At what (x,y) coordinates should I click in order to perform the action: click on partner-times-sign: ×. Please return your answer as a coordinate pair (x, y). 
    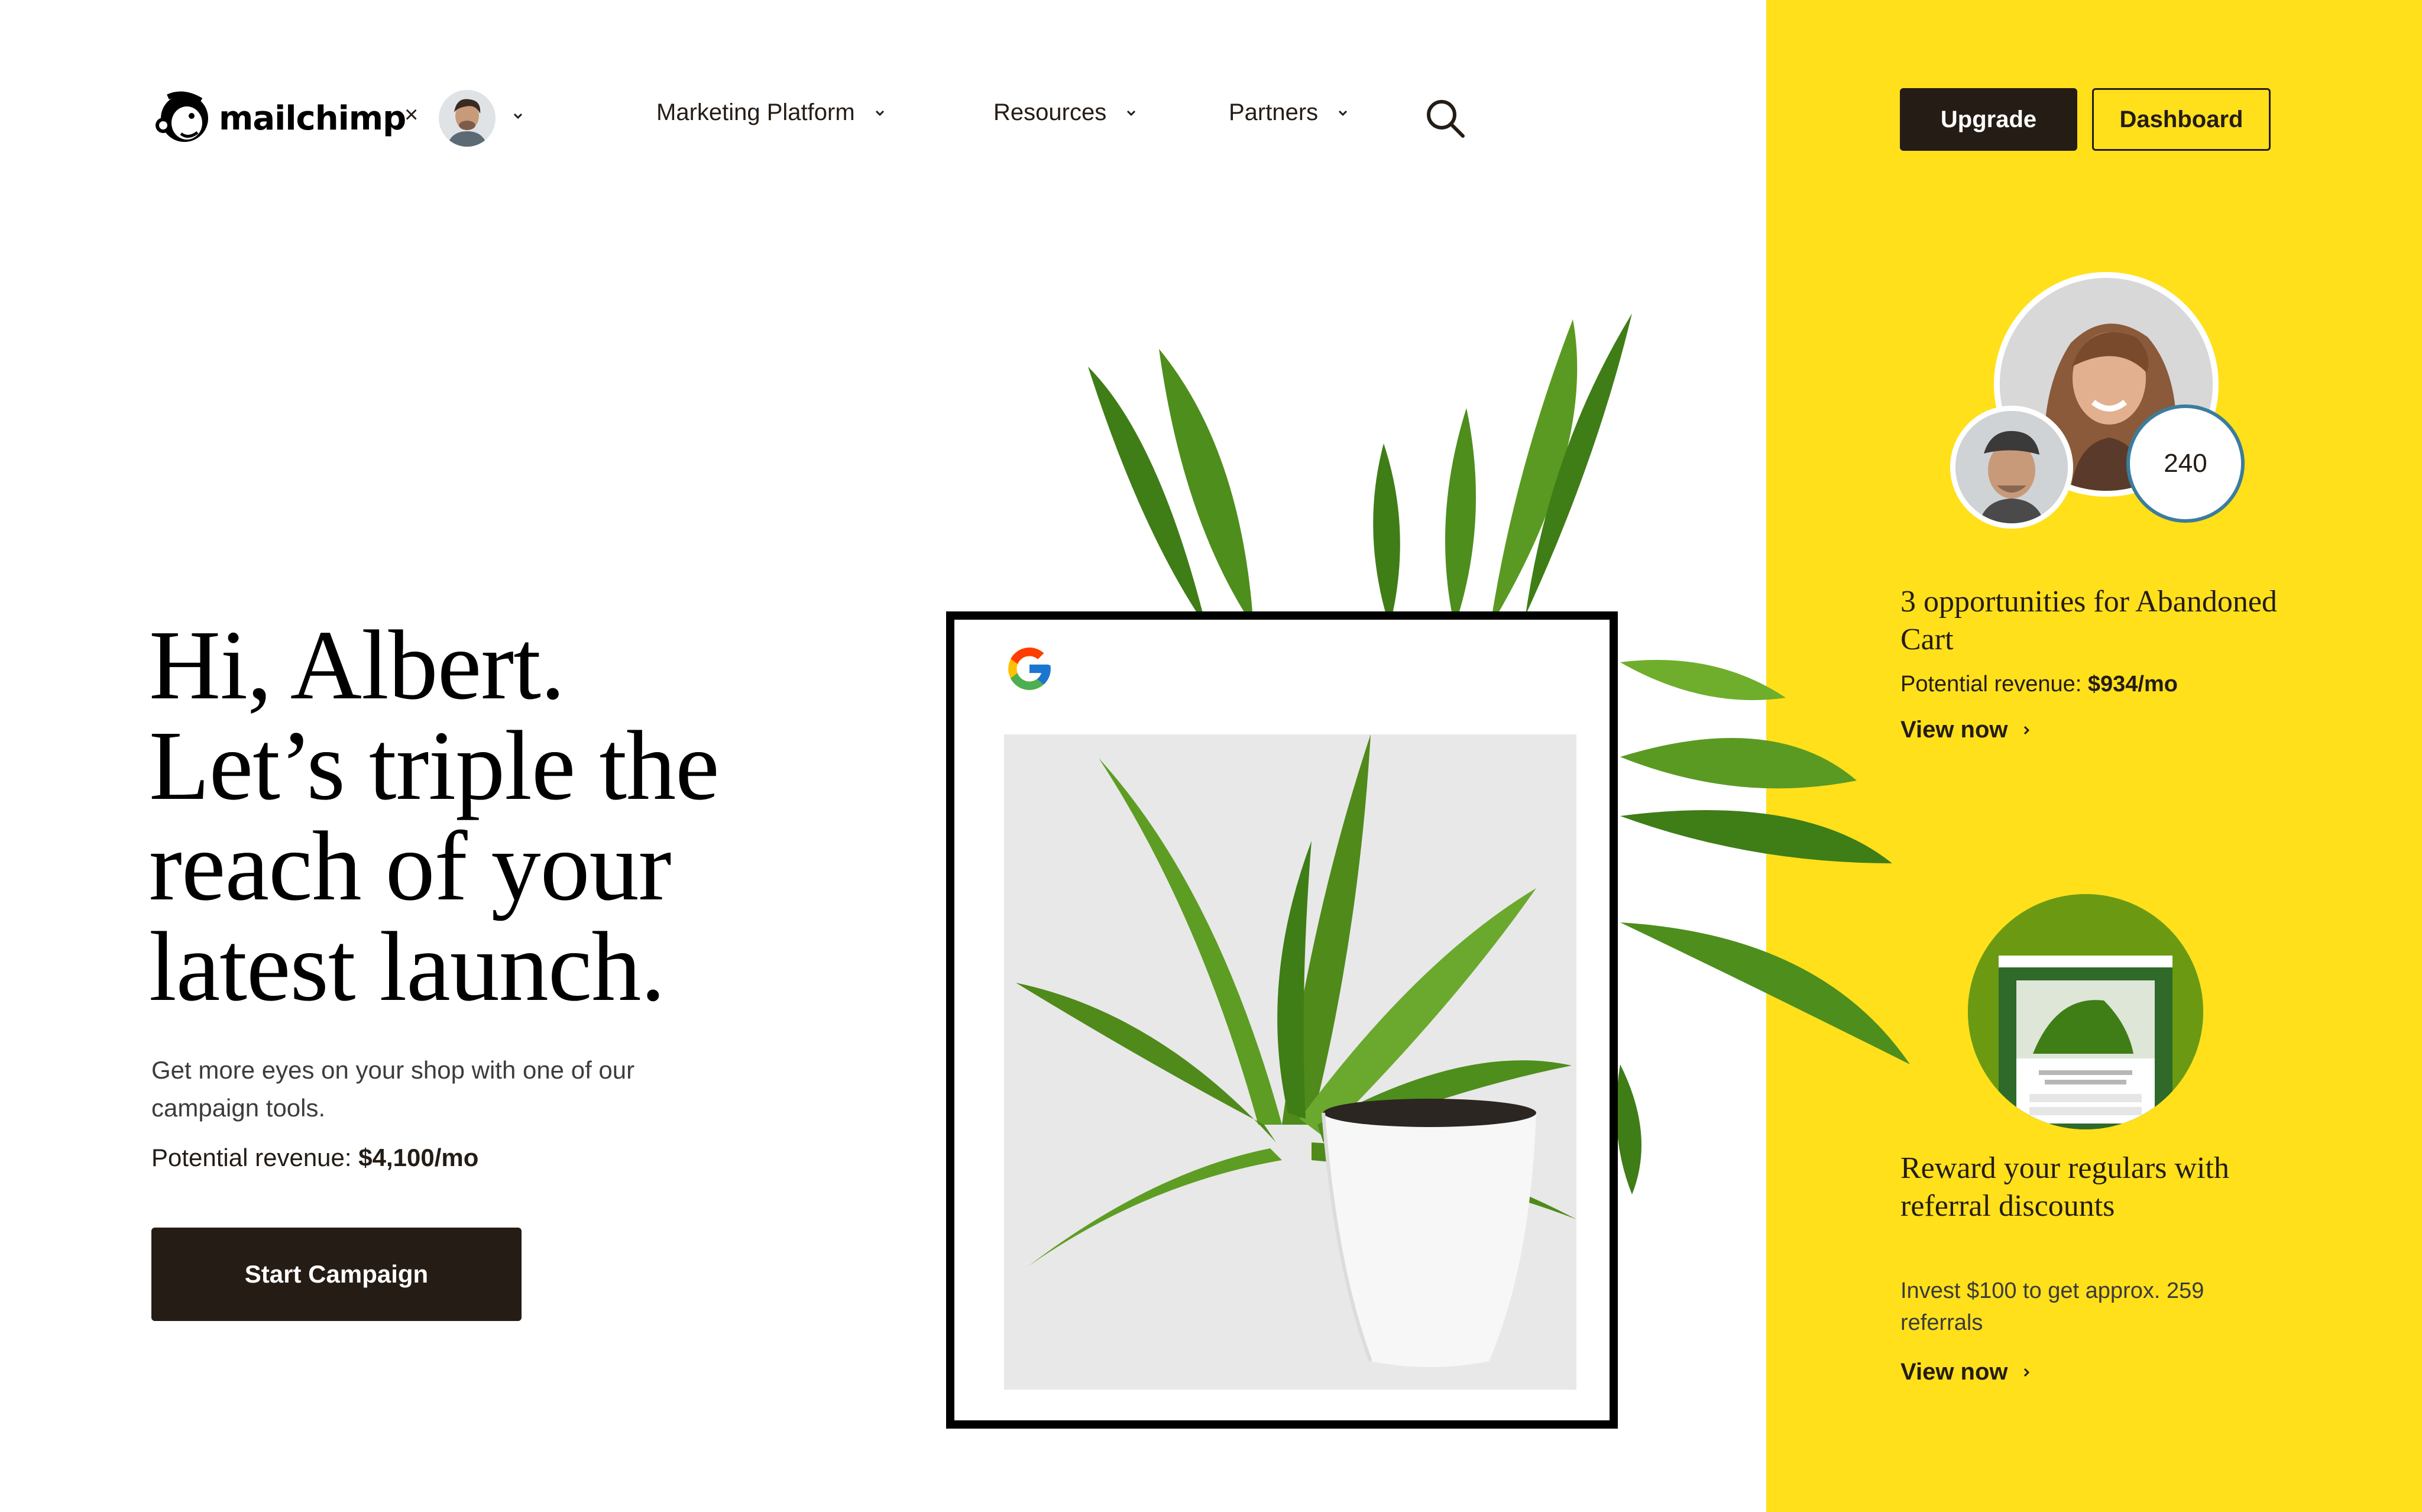
    Looking at the image, I should click on (411, 115).